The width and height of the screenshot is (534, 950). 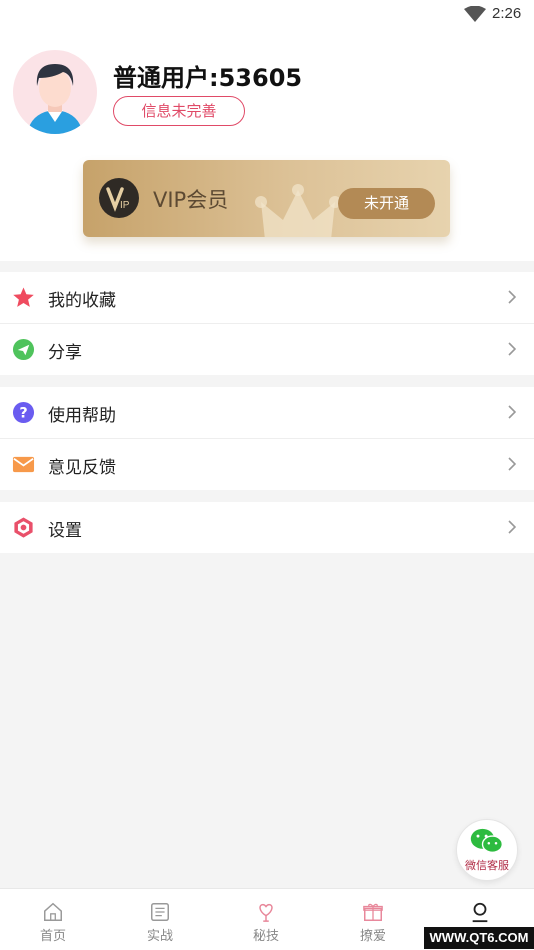 I want to click on menu-item-share: 分享, so click(x=267, y=349).